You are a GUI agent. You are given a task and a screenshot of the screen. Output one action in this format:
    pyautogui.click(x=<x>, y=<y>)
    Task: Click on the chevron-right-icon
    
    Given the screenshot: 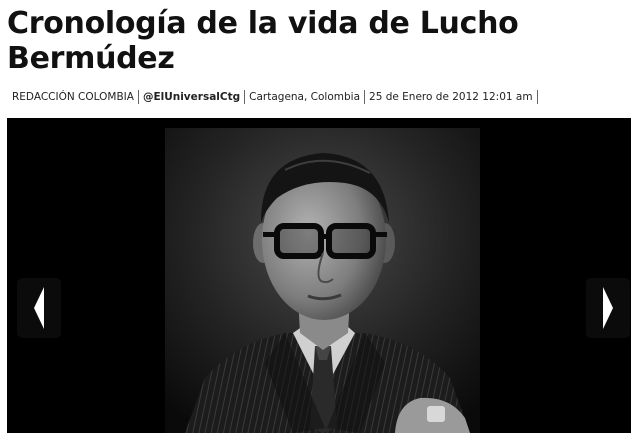 What is the action you would take?
    pyautogui.click(x=608, y=308)
    